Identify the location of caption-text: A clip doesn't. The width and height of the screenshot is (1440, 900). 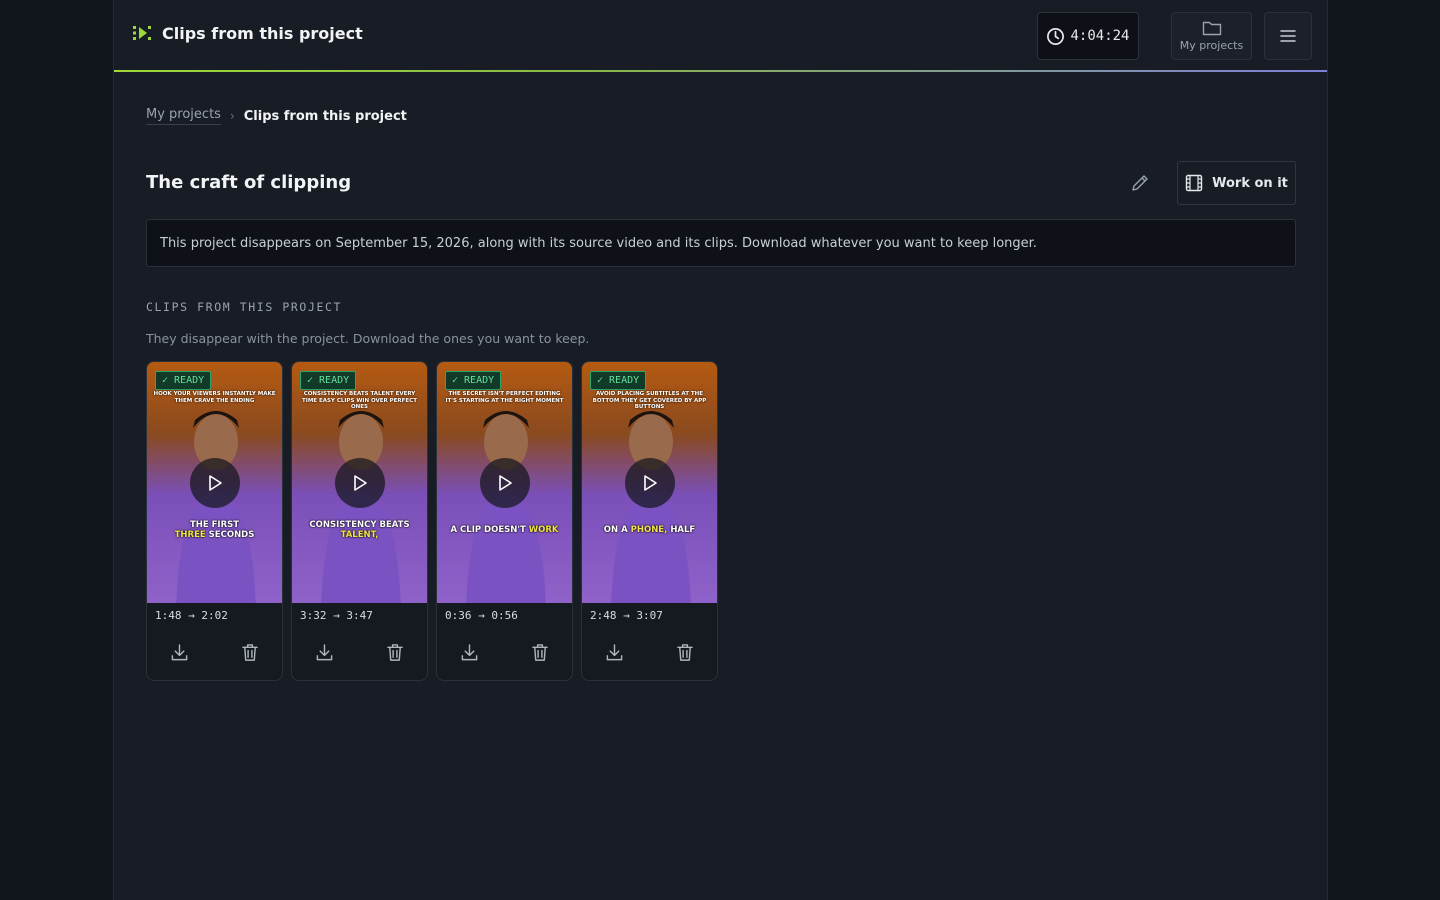
(488, 530).